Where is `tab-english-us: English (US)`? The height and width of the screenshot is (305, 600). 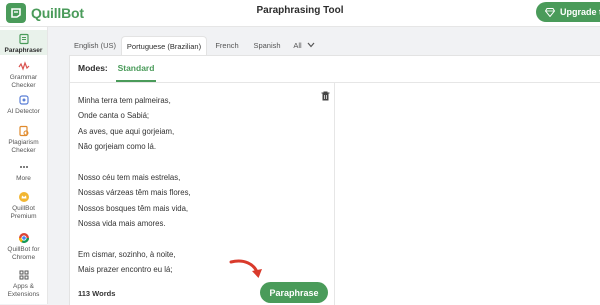 tab-english-us: English (US) is located at coordinates (95, 45).